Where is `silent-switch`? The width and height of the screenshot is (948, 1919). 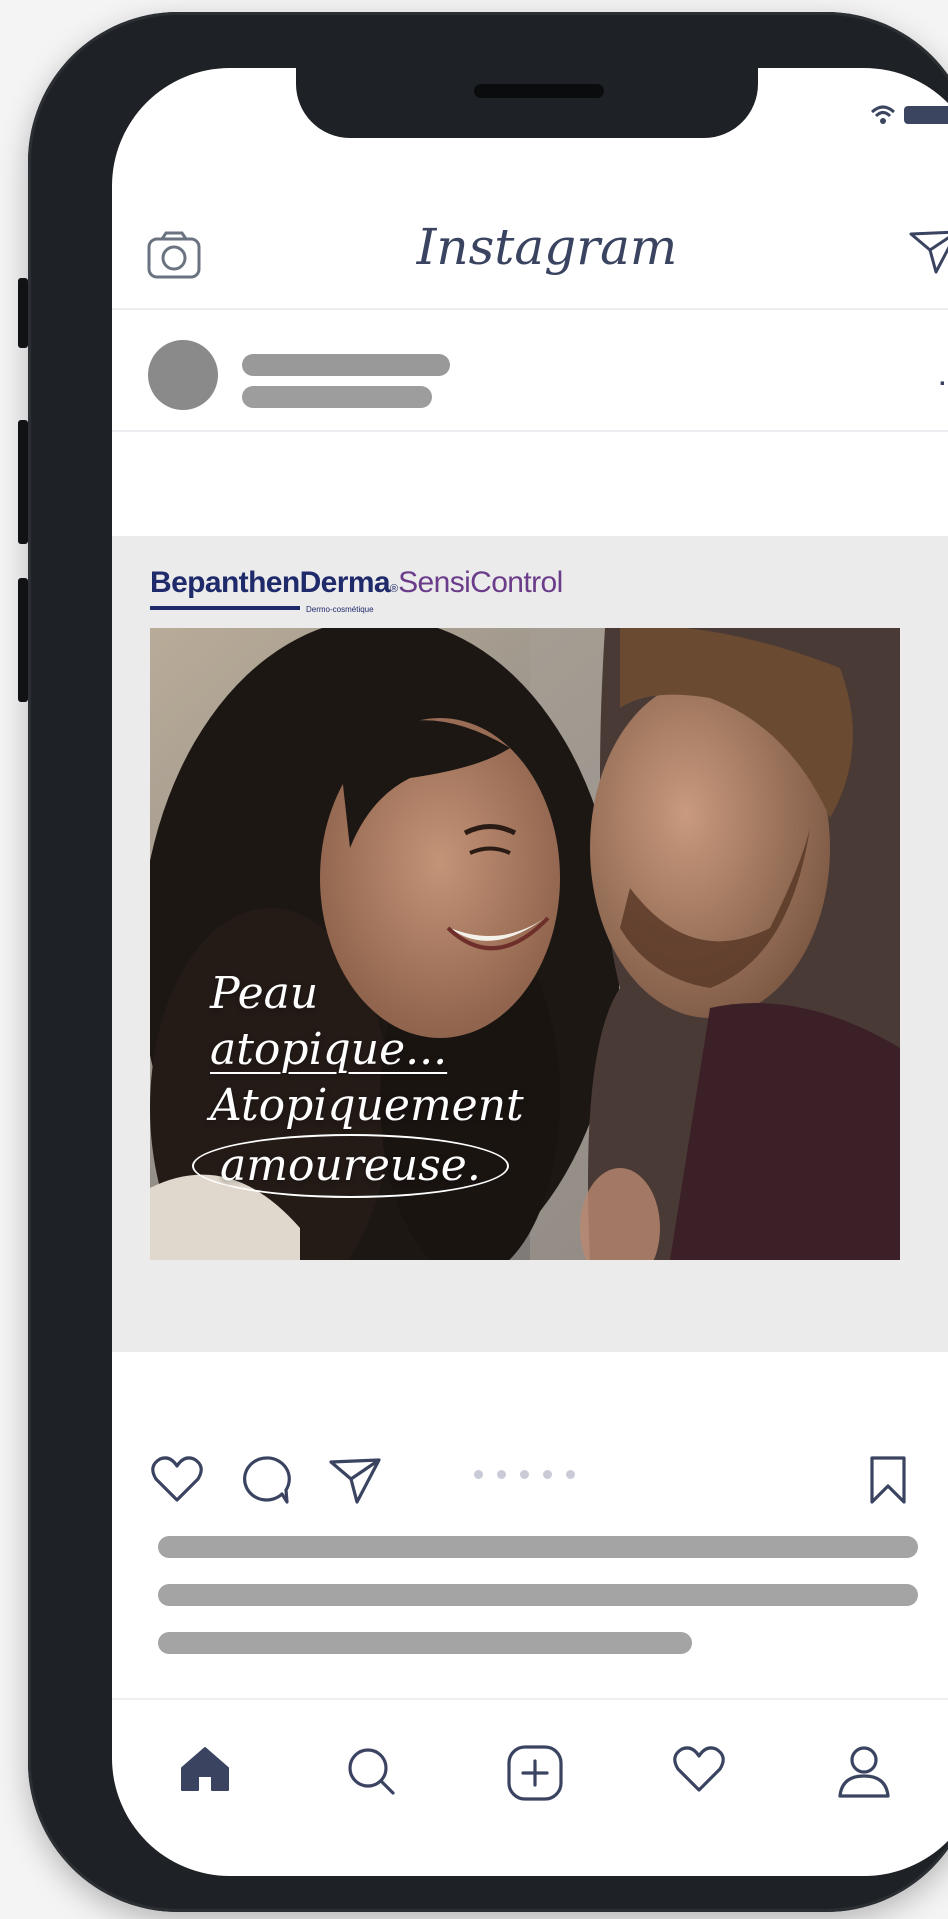 silent-switch is located at coordinates (23, 313).